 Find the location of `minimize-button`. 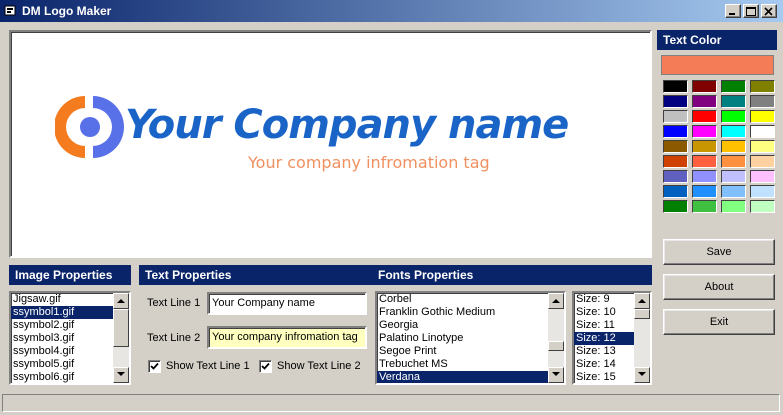

minimize-button is located at coordinates (733, 11).